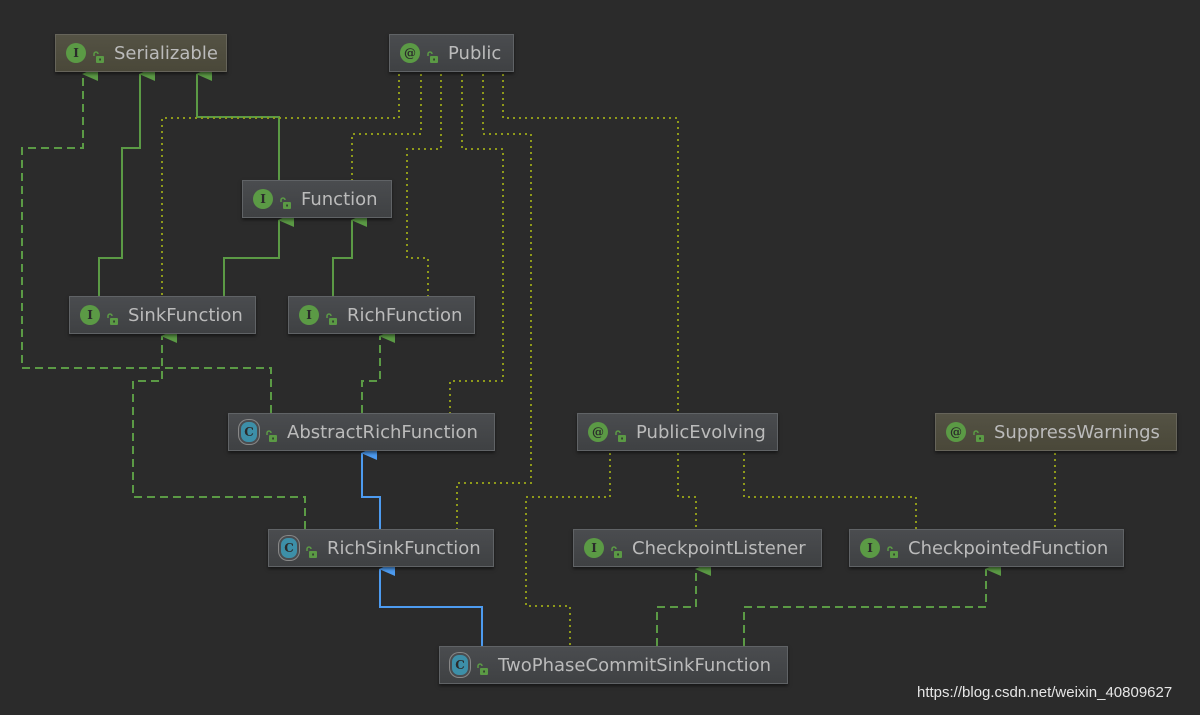  Describe the element at coordinates (475, 53) in the screenshot. I see `node-label: Public` at that location.